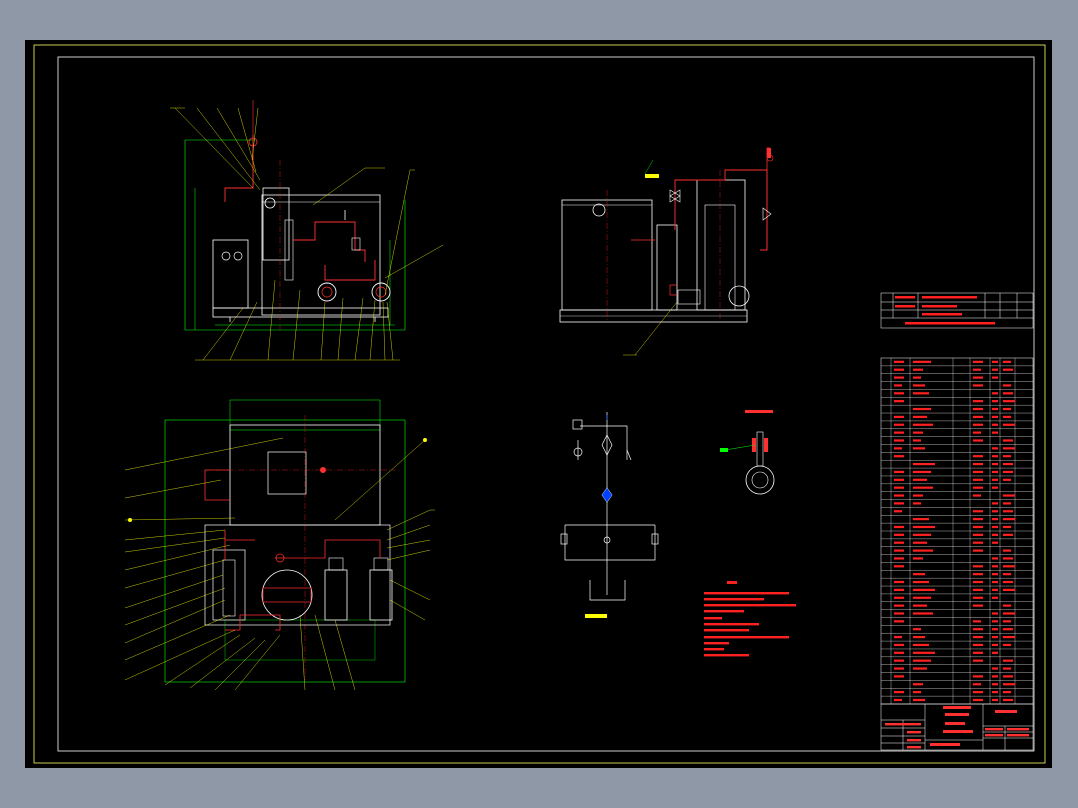 The image size is (1078, 808). I want to click on side-elevation-view, so click(666, 251).